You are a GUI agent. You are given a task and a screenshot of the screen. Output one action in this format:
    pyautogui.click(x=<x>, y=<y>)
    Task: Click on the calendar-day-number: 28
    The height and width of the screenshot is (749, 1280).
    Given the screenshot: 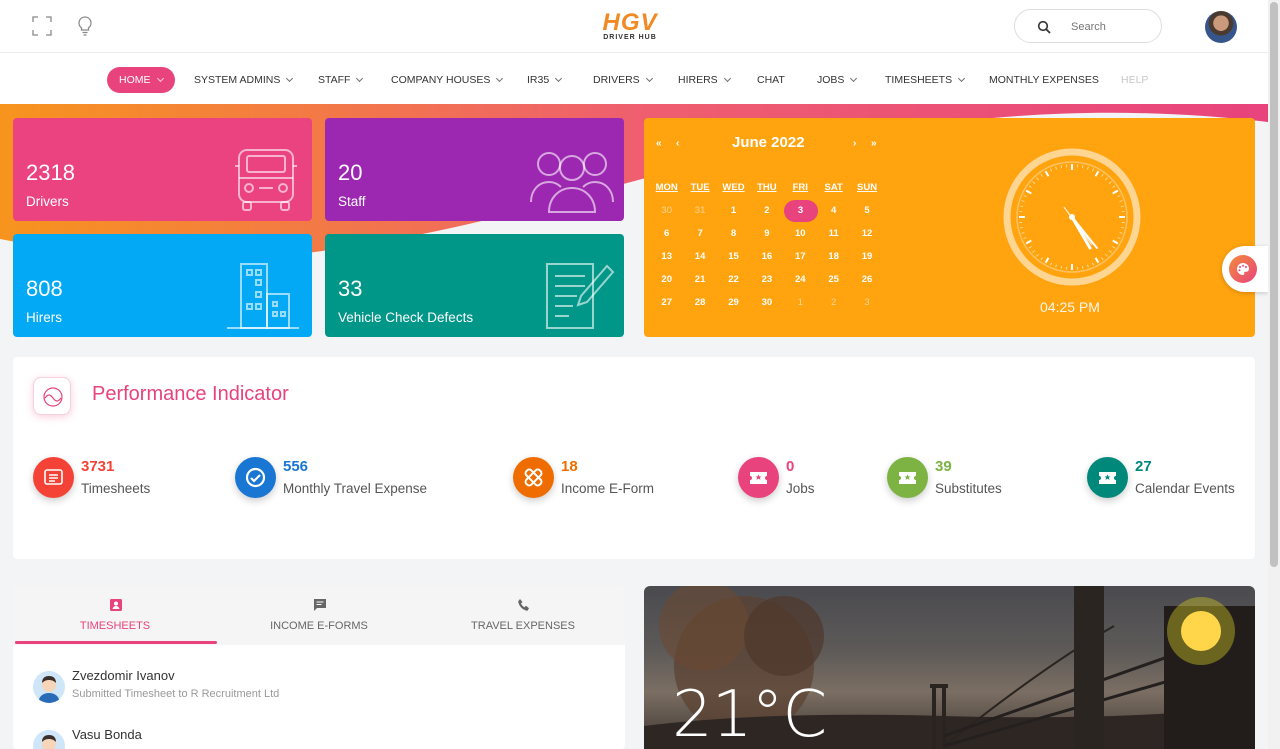 What is the action you would take?
    pyautogui.click(x=700, y=302)
    